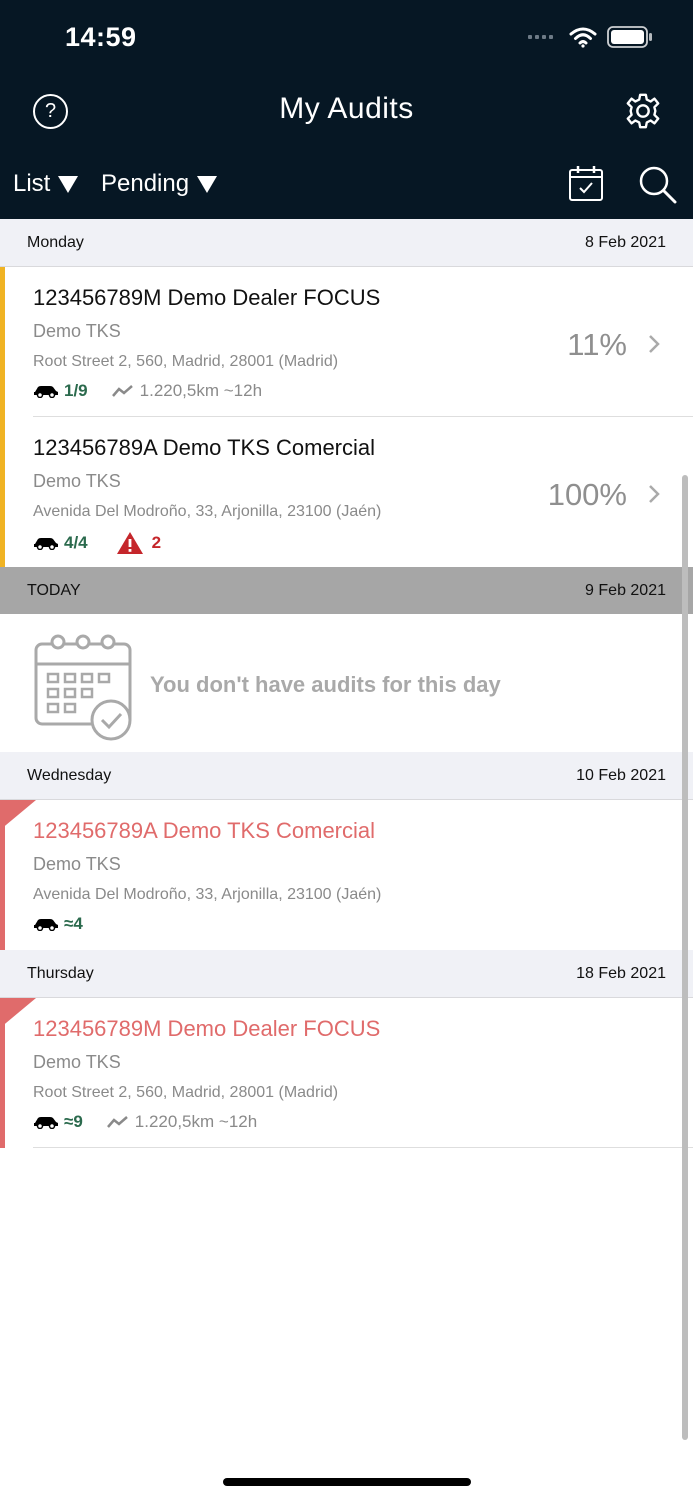 The height and width of the screenshot is (1500, 693). Describe the element at coordinates (657, 184) in the screenshot. I see `search-icon` at that location.